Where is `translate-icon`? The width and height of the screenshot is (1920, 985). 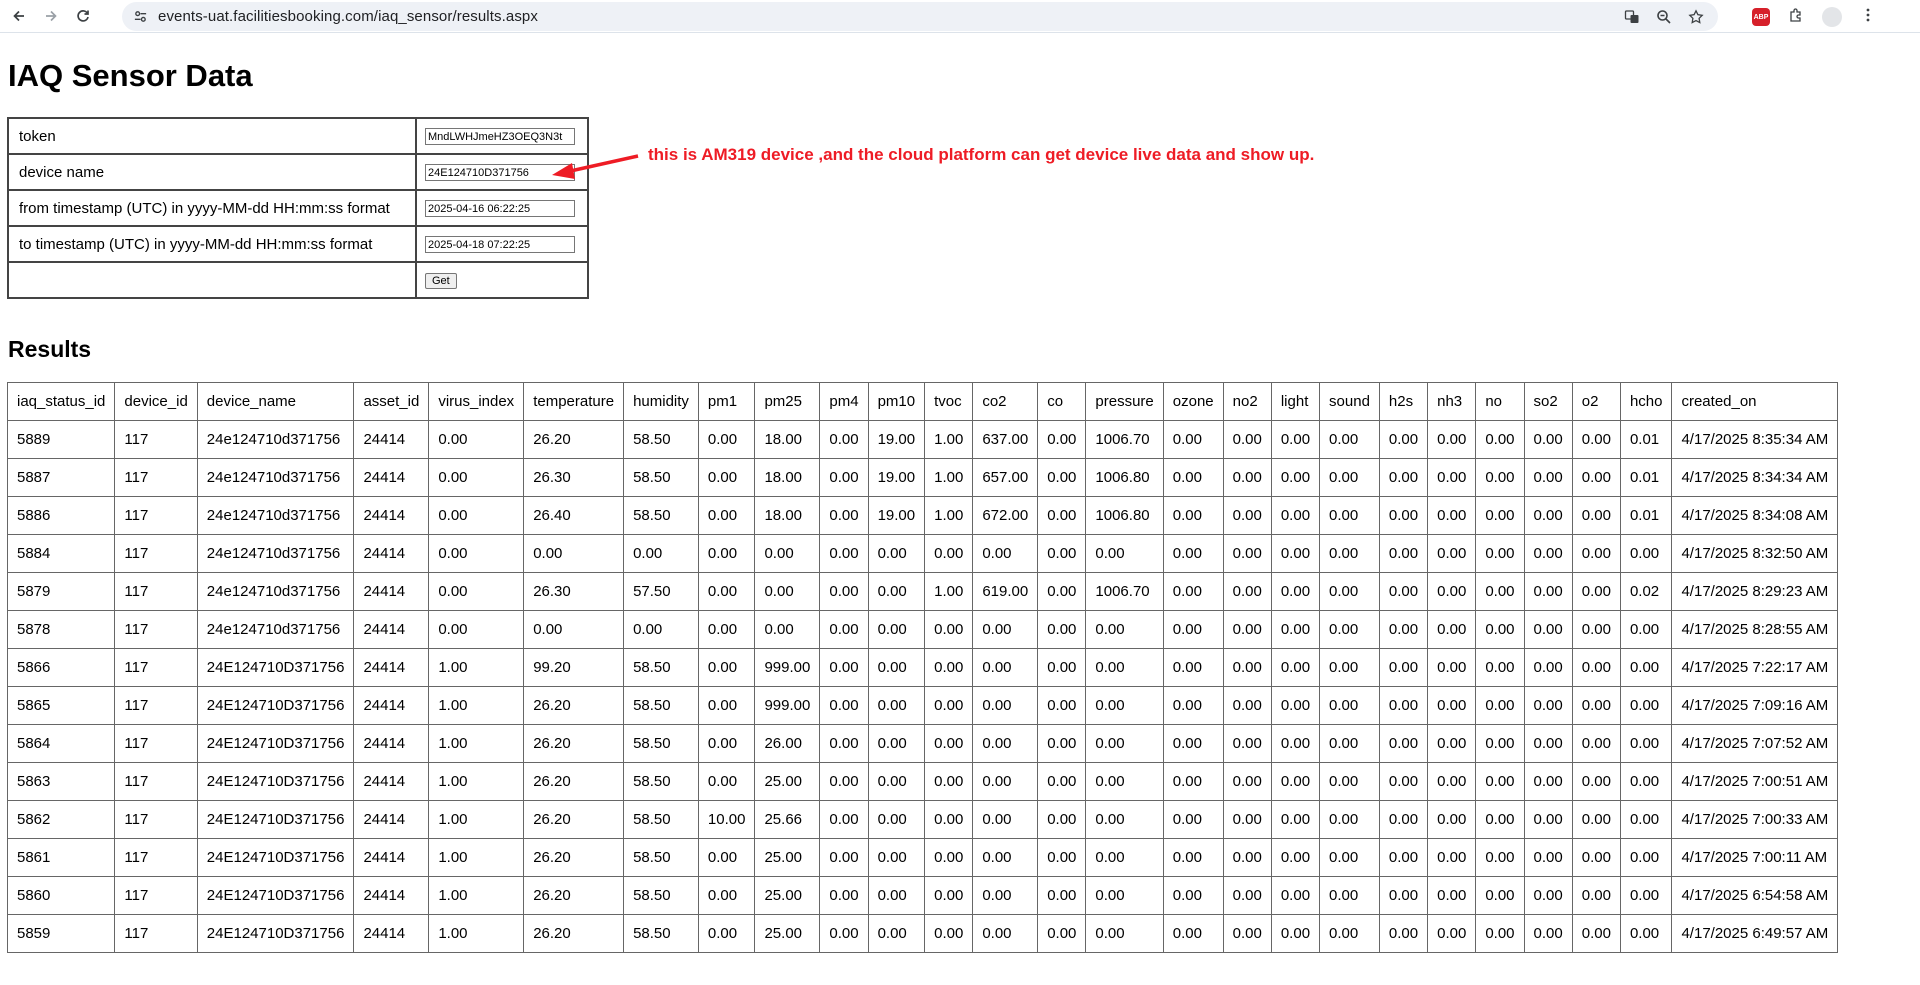
translate-icon is located at coordinates (1632, 17).